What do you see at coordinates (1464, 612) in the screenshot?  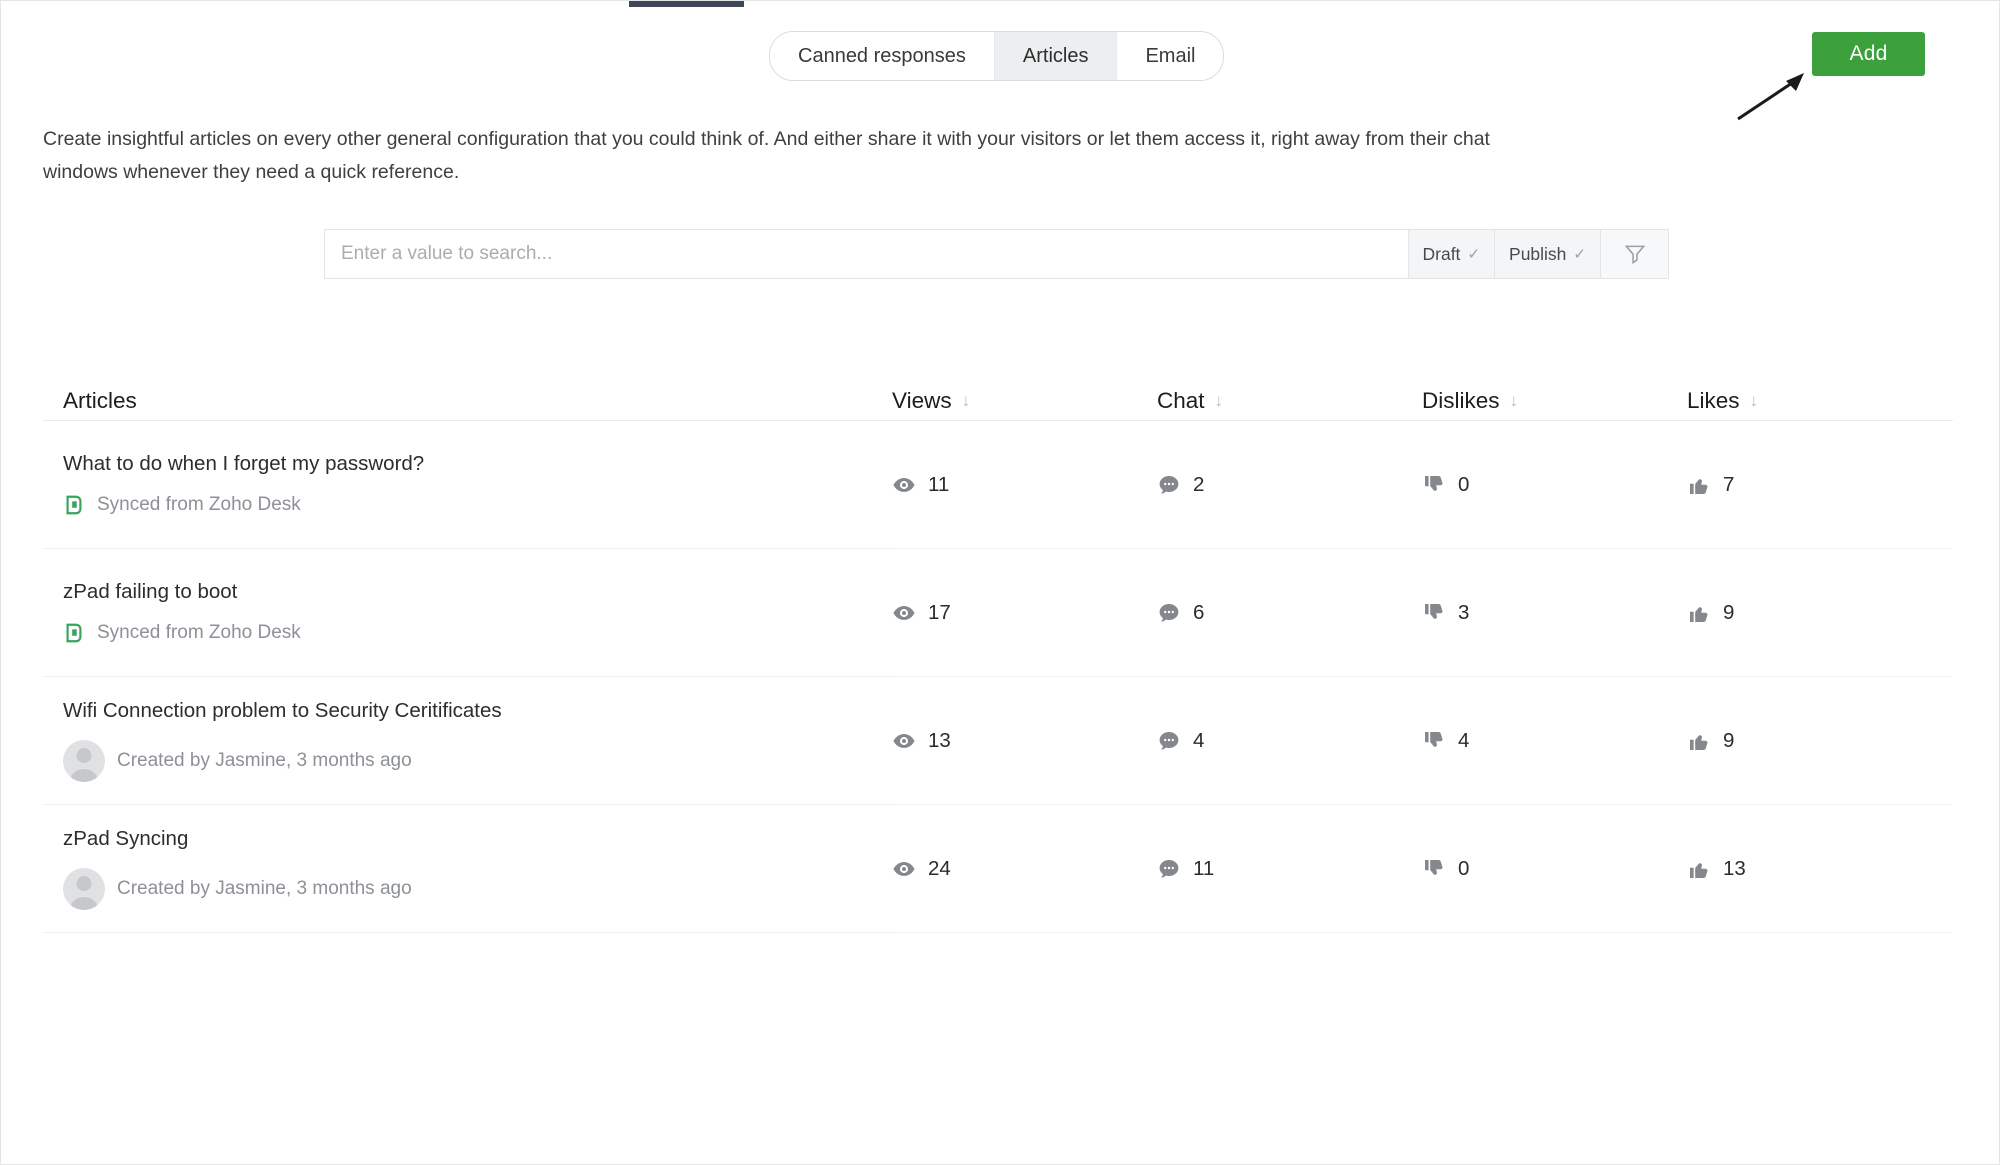 I see `dislikes-value: 3` at bounding box center [1464, 612].